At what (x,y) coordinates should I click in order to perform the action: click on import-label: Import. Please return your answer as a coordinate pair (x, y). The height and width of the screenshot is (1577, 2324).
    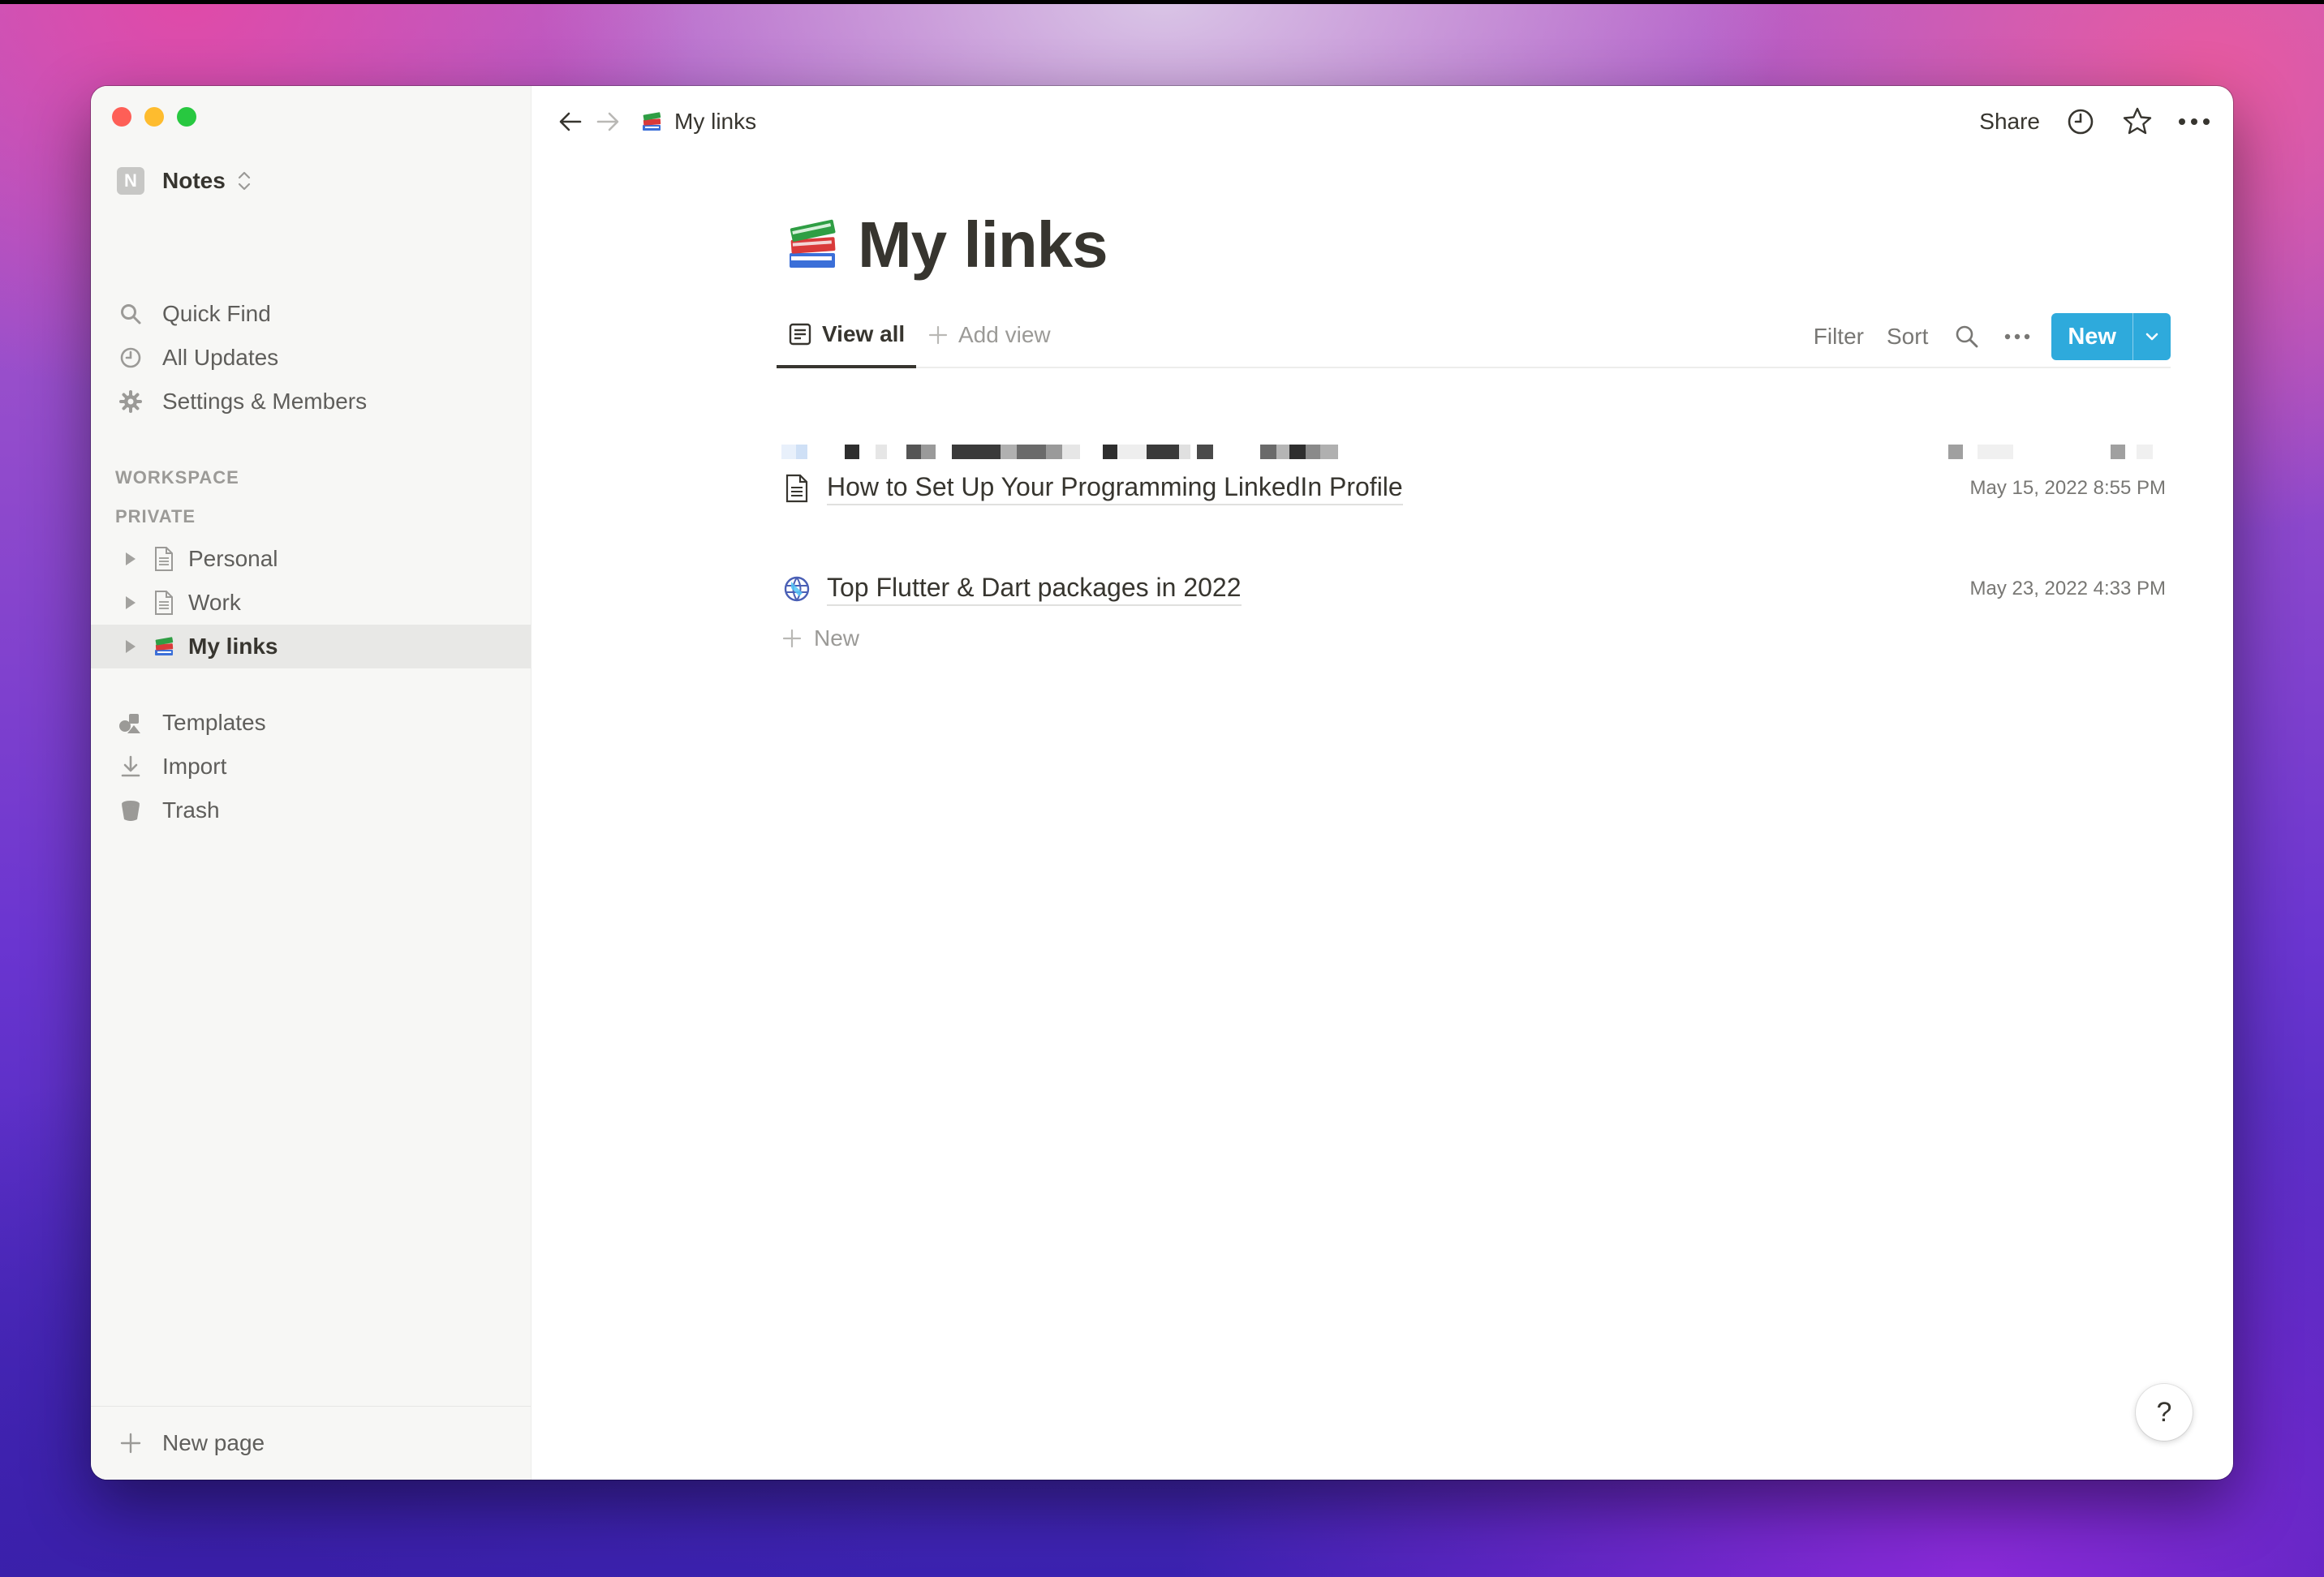
    Looking at the image, I should click on (194, 766).